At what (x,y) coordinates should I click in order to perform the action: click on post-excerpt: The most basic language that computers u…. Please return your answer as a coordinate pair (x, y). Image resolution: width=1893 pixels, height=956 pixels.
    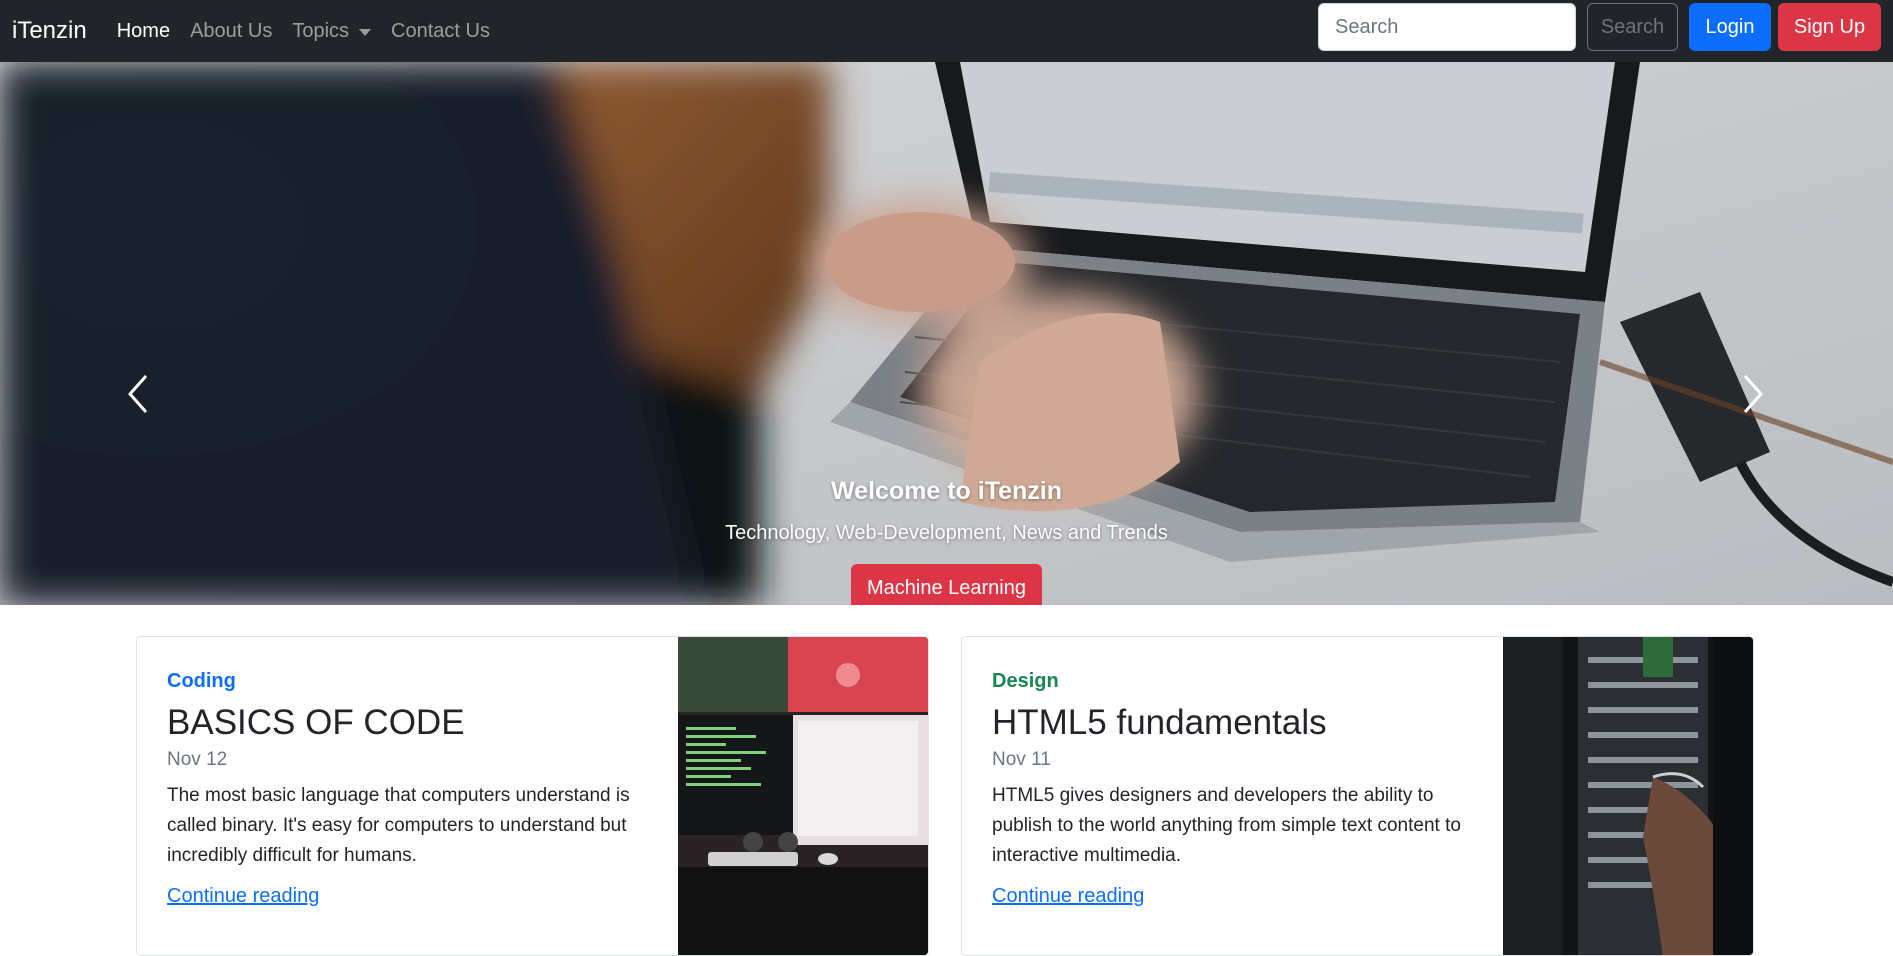
    Looking at the image, I should click on (398, 825).